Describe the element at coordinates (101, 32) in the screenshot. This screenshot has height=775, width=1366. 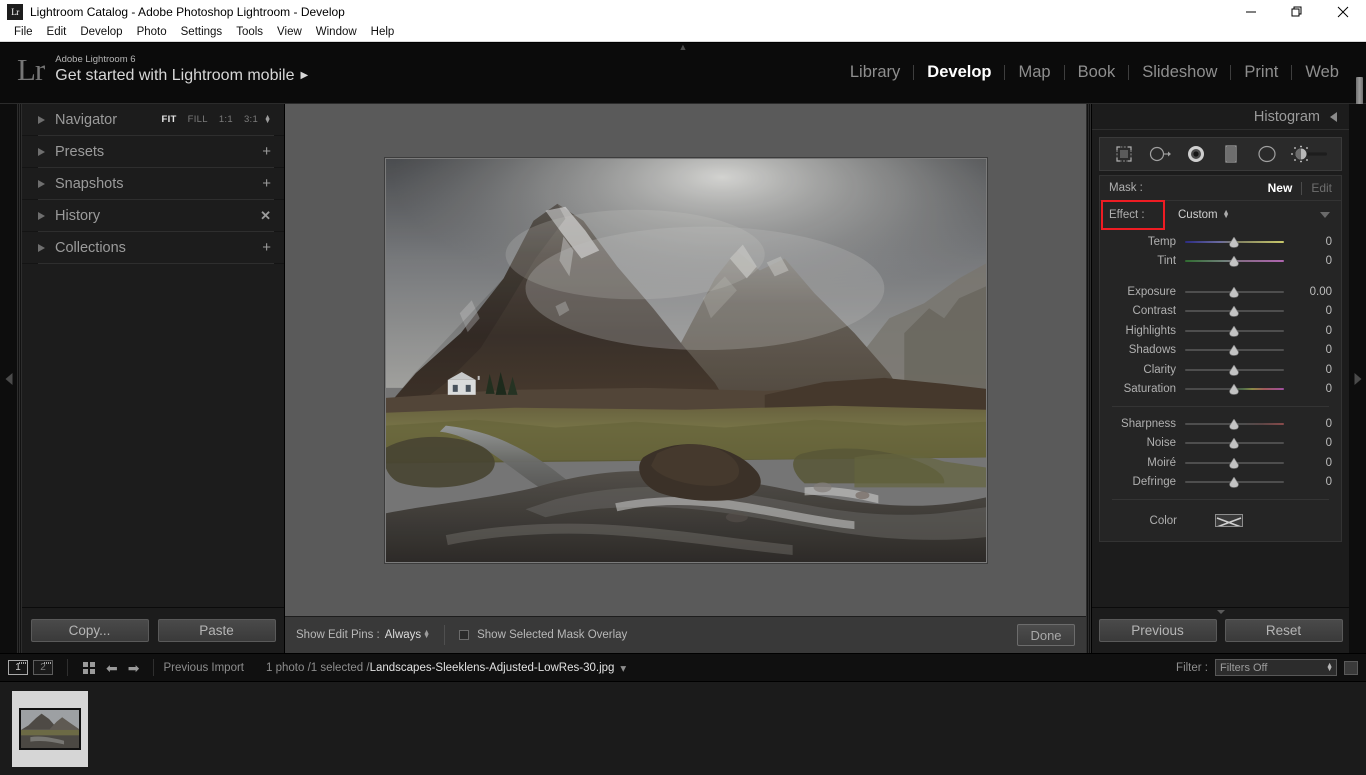
I see `menu-develop: Develop` at that location.